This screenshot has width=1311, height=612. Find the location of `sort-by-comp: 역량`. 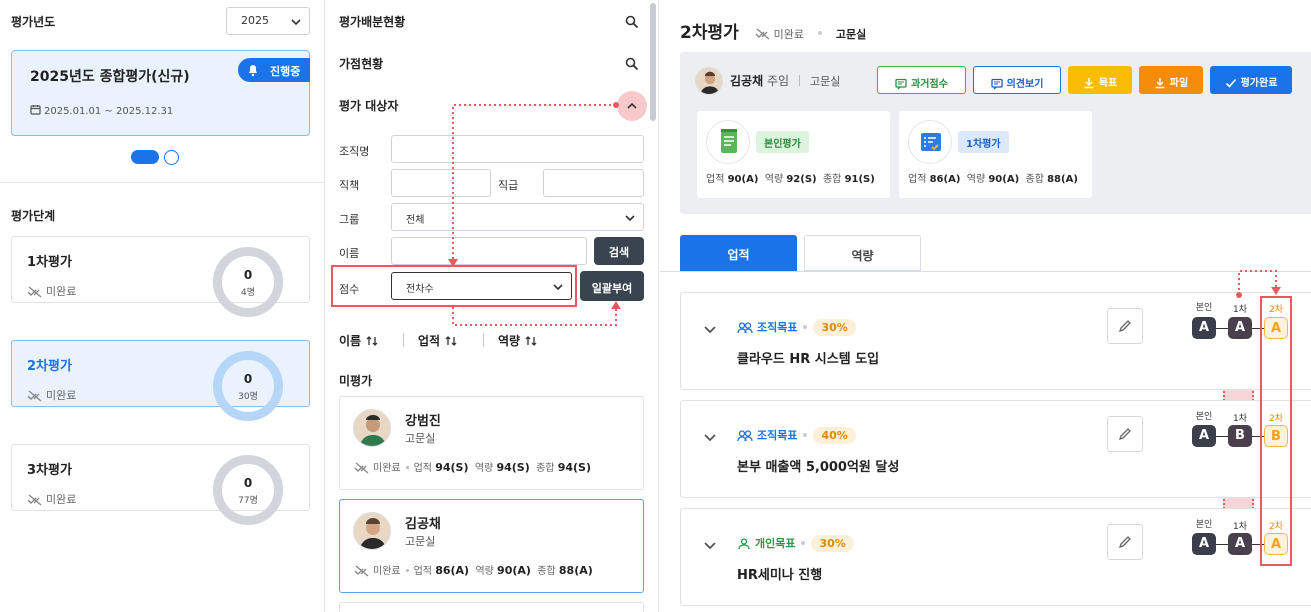

sort-by-comp: 역량 is located at coordinates (517, 340).